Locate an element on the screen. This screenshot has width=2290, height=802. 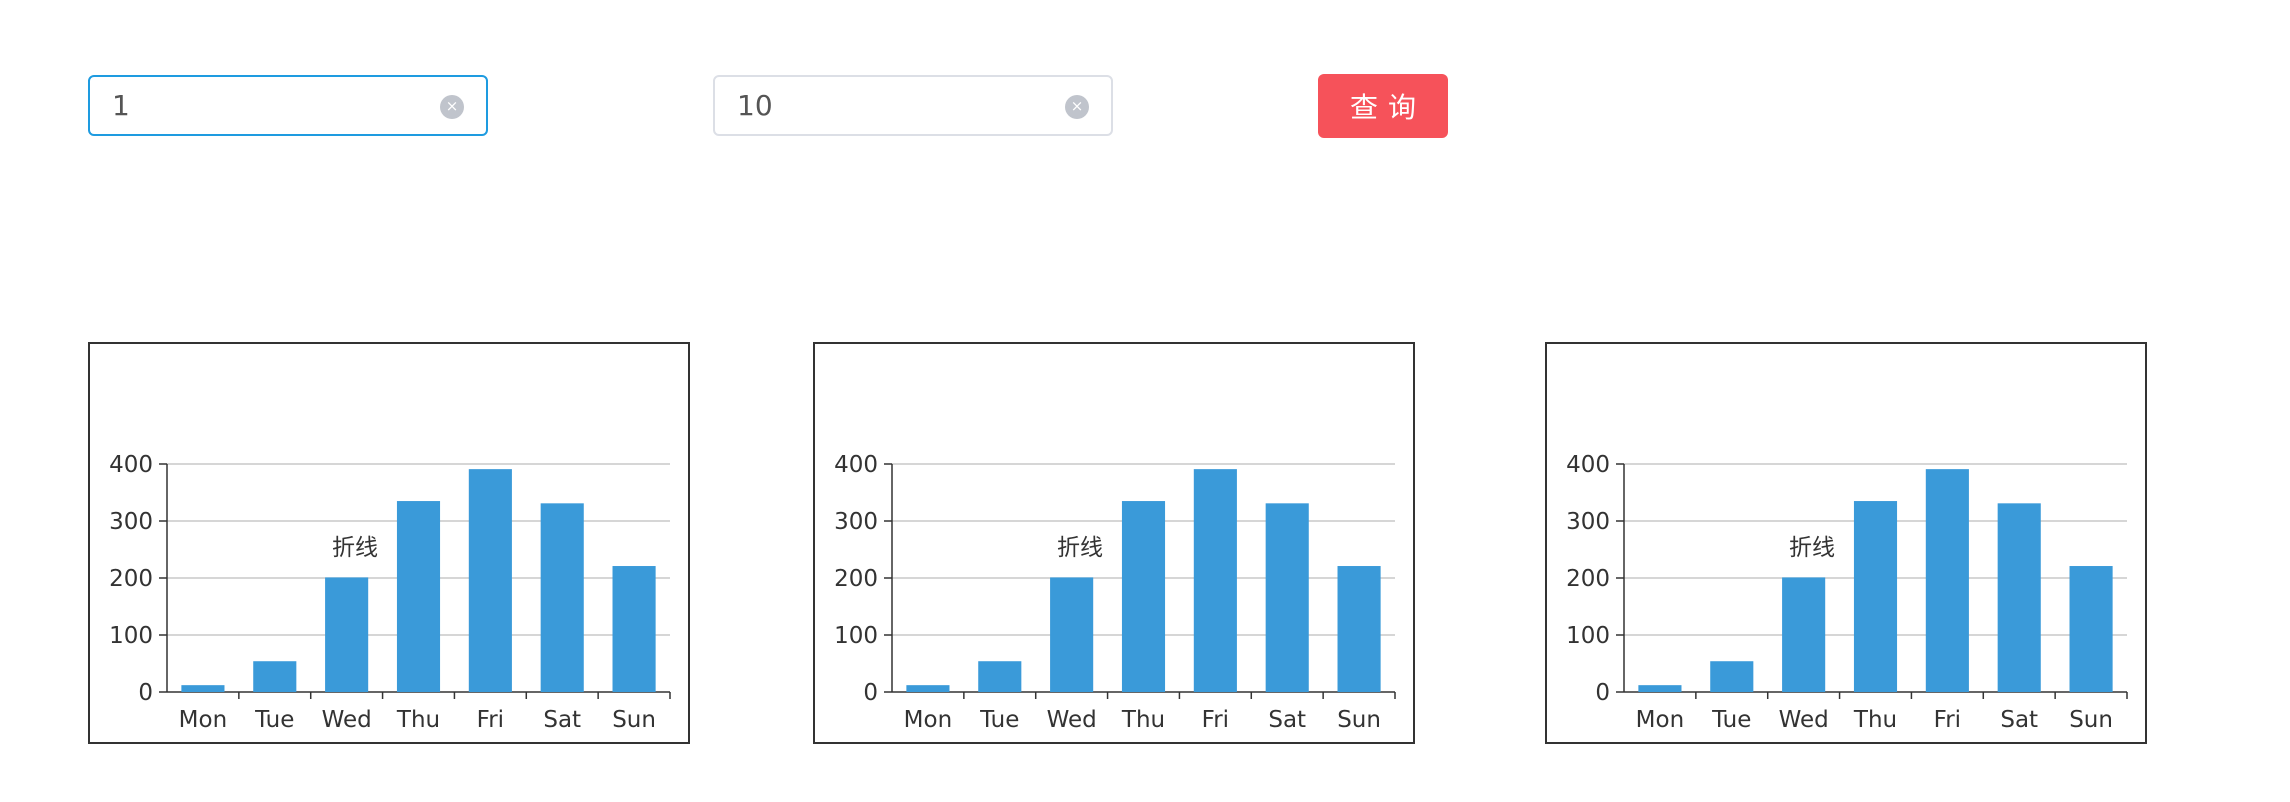
chart-panel-2: 0 100 200 300 400 Mon Tue Wed Thu Fri Sat Sun 折线 is located at coordinates (1114, 543).